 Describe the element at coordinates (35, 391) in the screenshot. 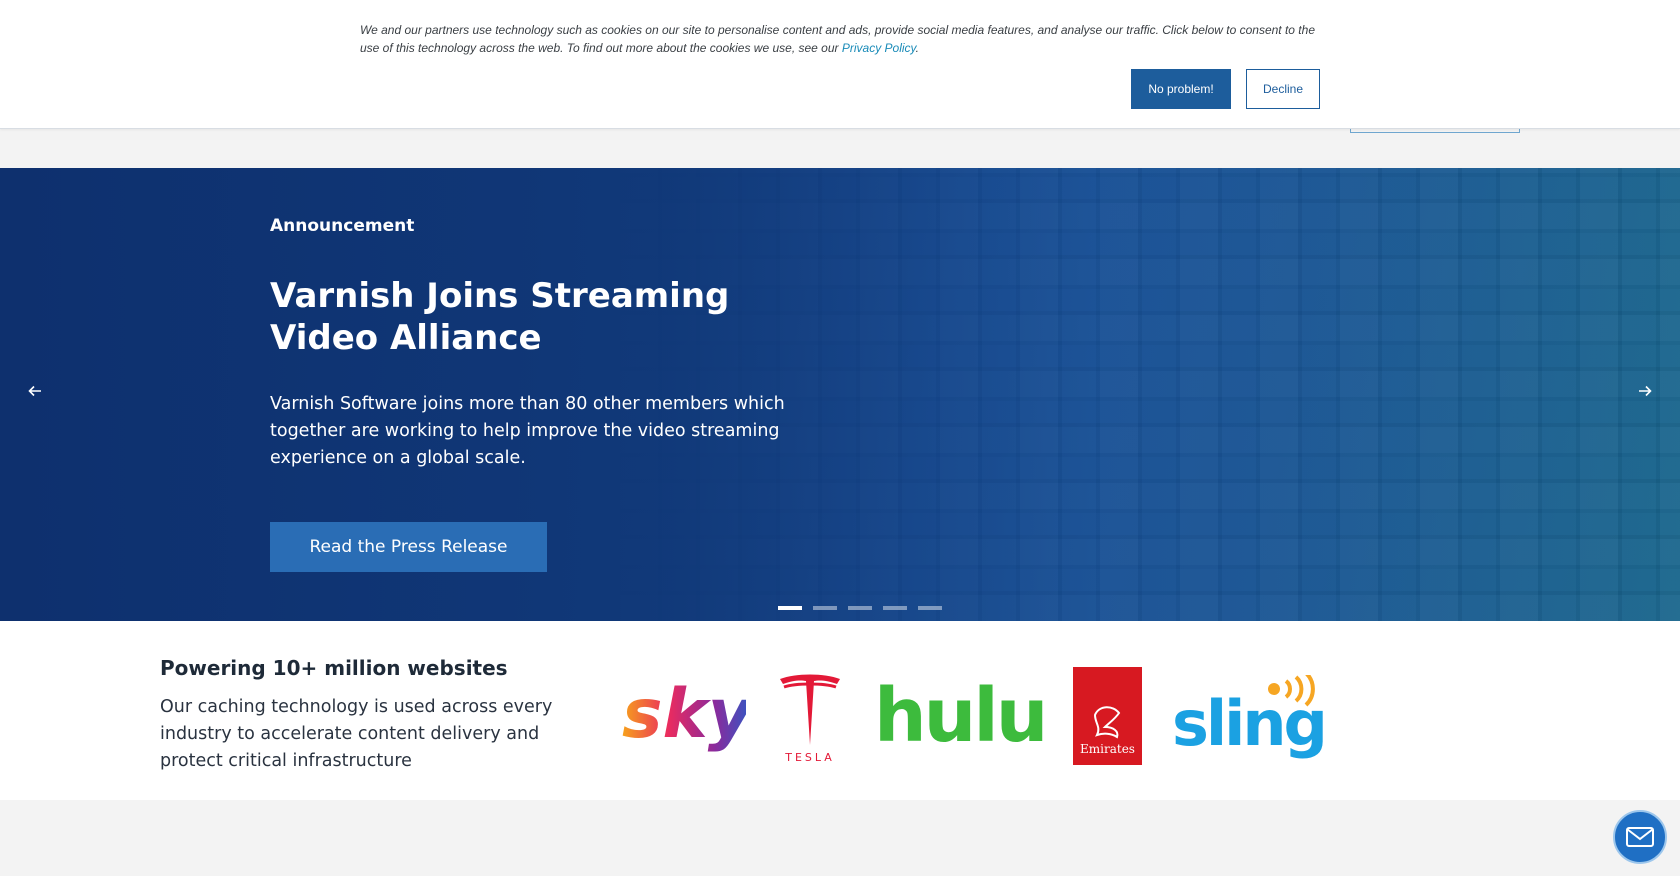

I see `arrow-left-icon` at that location.